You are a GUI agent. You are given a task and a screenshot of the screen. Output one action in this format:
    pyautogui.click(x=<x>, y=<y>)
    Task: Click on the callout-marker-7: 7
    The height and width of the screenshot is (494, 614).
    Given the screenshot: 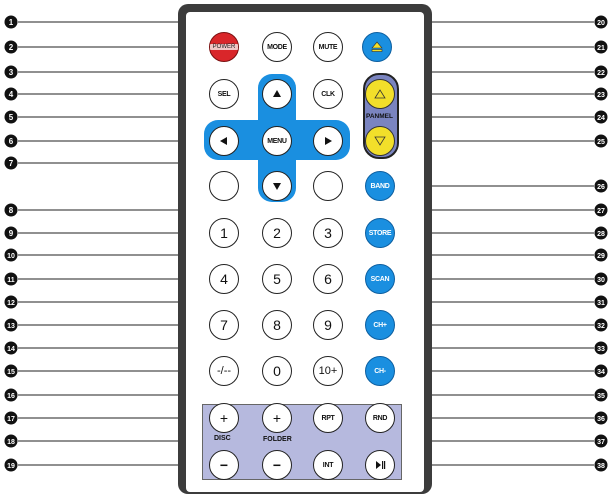 What is the action you would take?
    pyautogui.click(x=11, y=163)
    